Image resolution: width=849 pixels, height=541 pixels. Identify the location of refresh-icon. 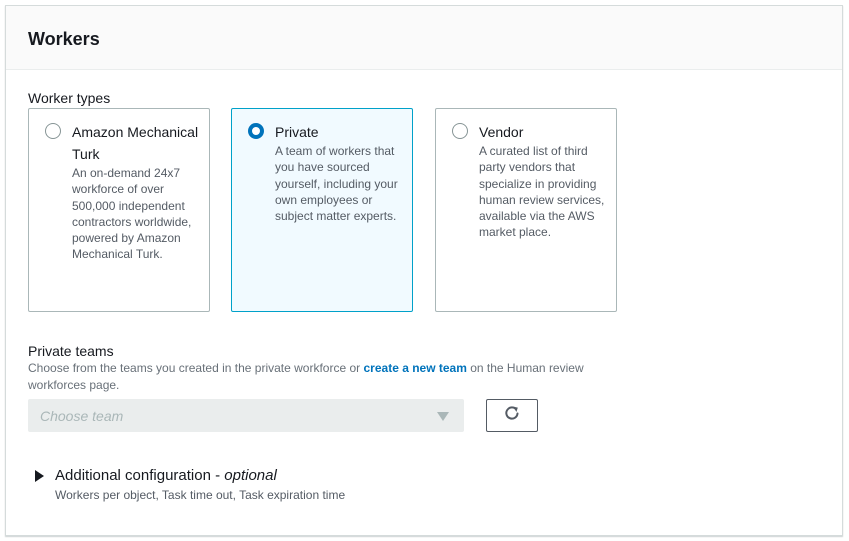
(512, 415).